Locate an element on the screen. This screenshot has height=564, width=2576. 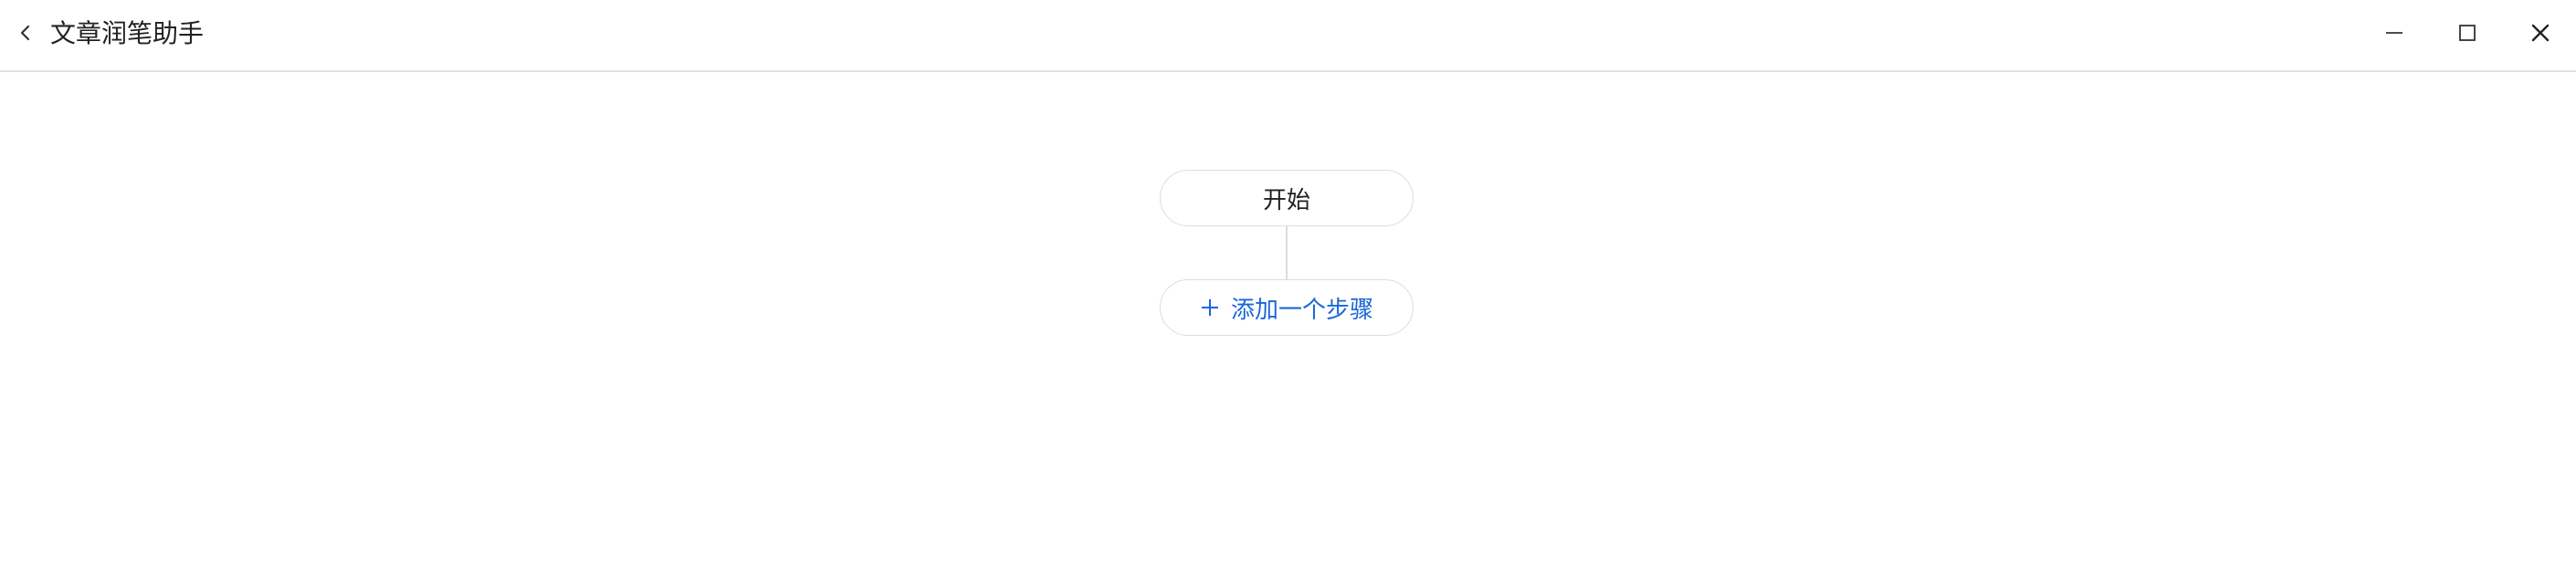
maximize-button is located at coordinates (2467, 33).